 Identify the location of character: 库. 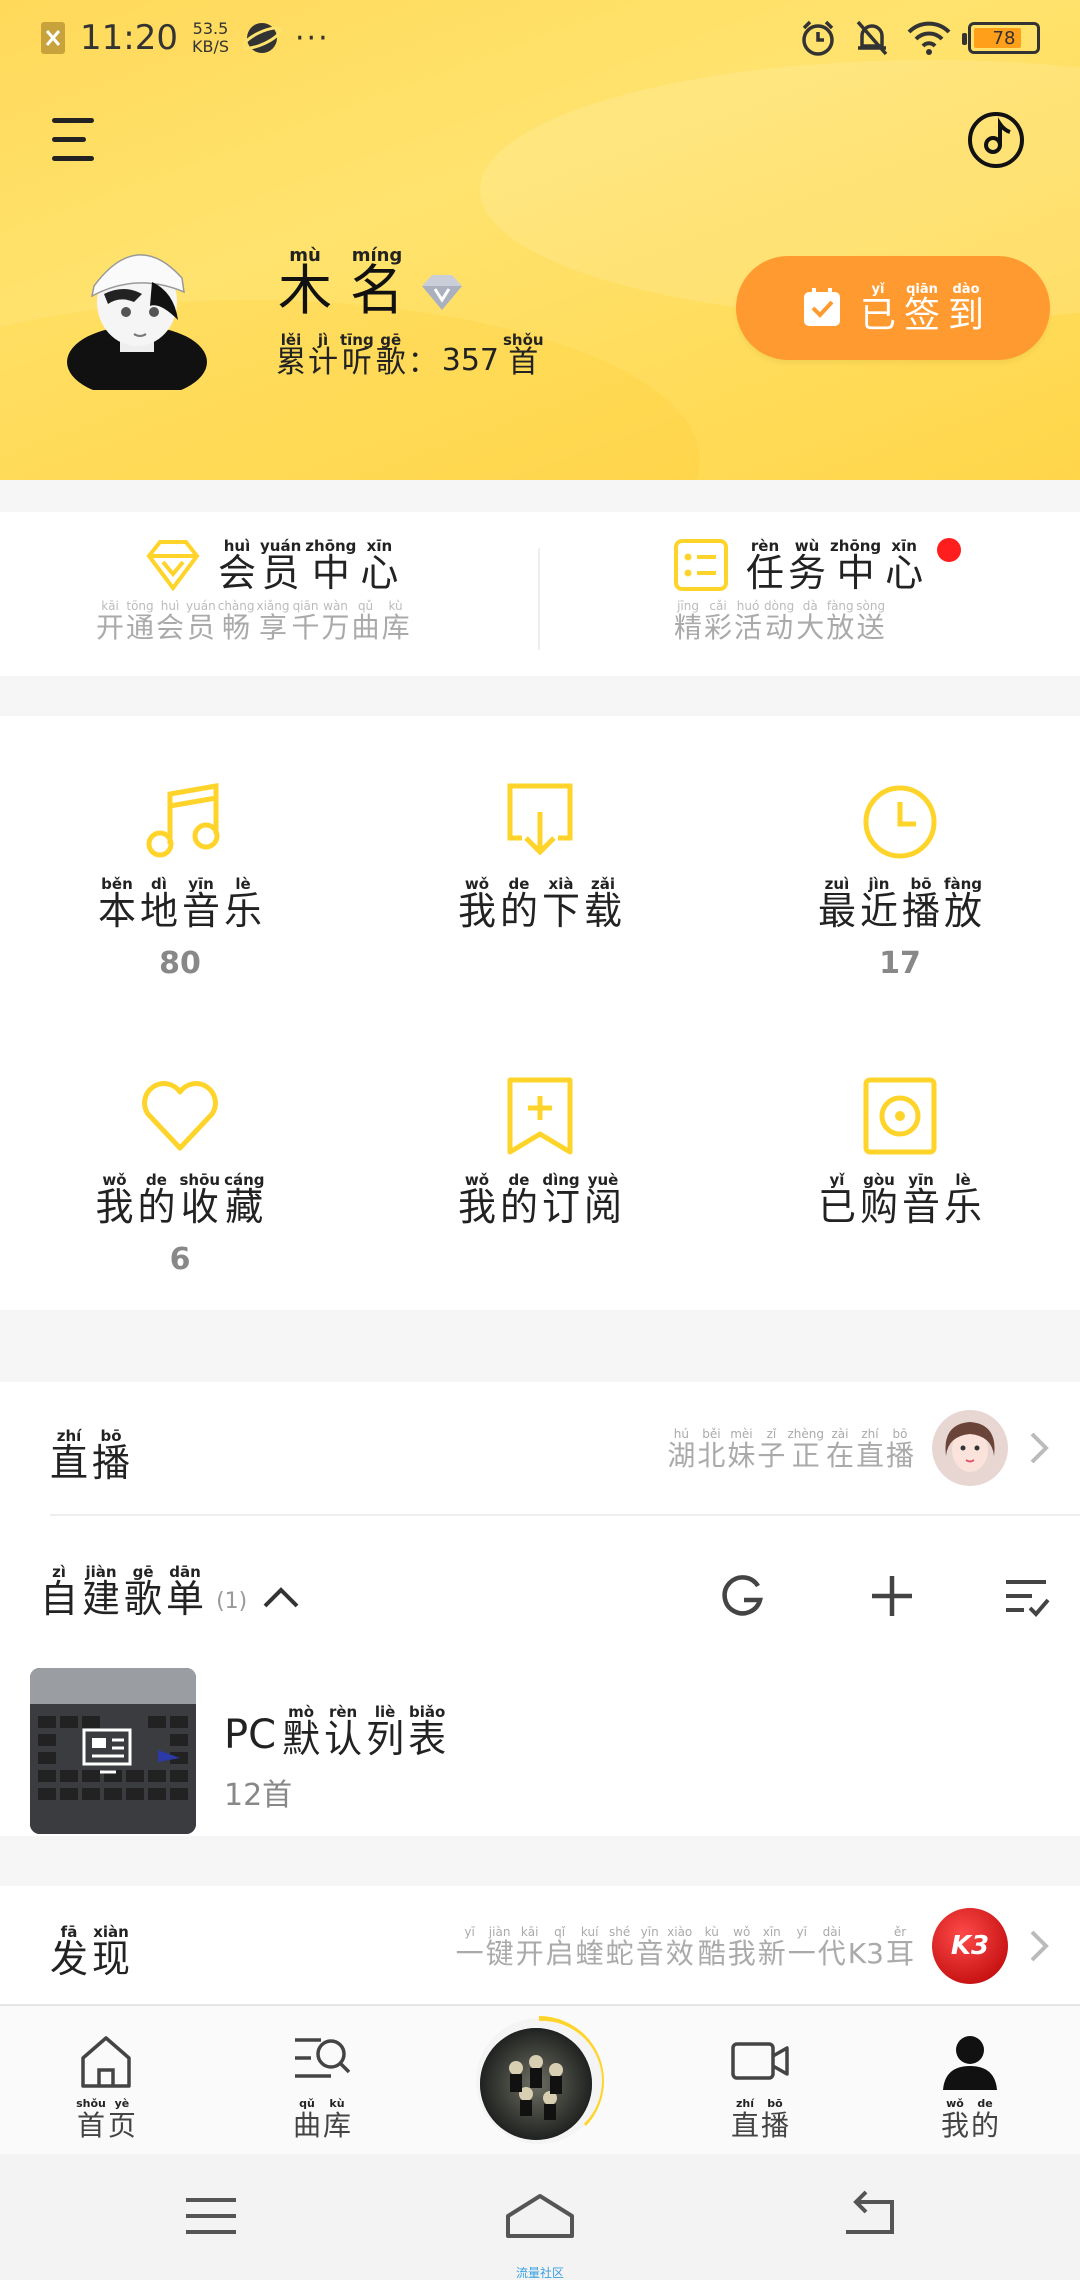
(337, 2125).